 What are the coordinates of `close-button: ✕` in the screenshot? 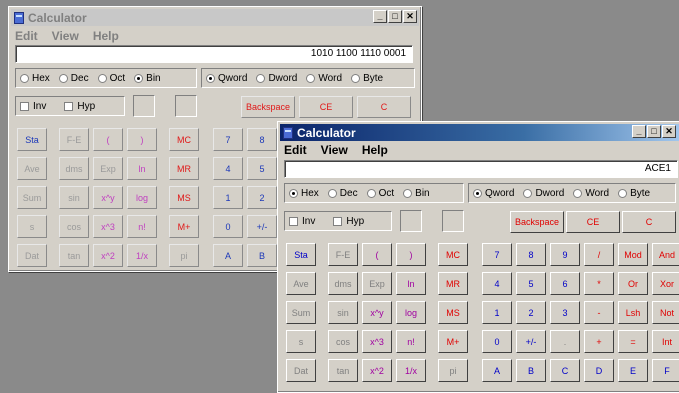 It's located at (410, 16).